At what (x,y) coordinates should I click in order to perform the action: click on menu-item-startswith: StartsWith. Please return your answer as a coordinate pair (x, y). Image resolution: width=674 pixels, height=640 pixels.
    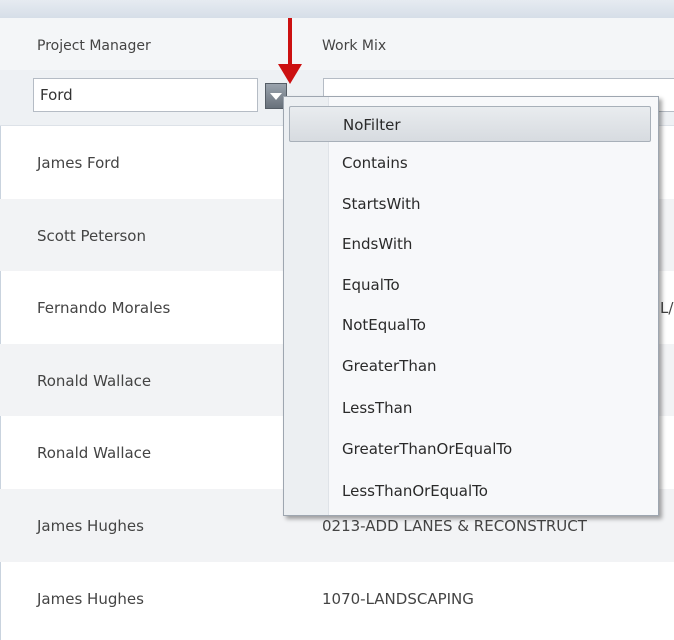
    Looking at the image, I should click on (470, 204).